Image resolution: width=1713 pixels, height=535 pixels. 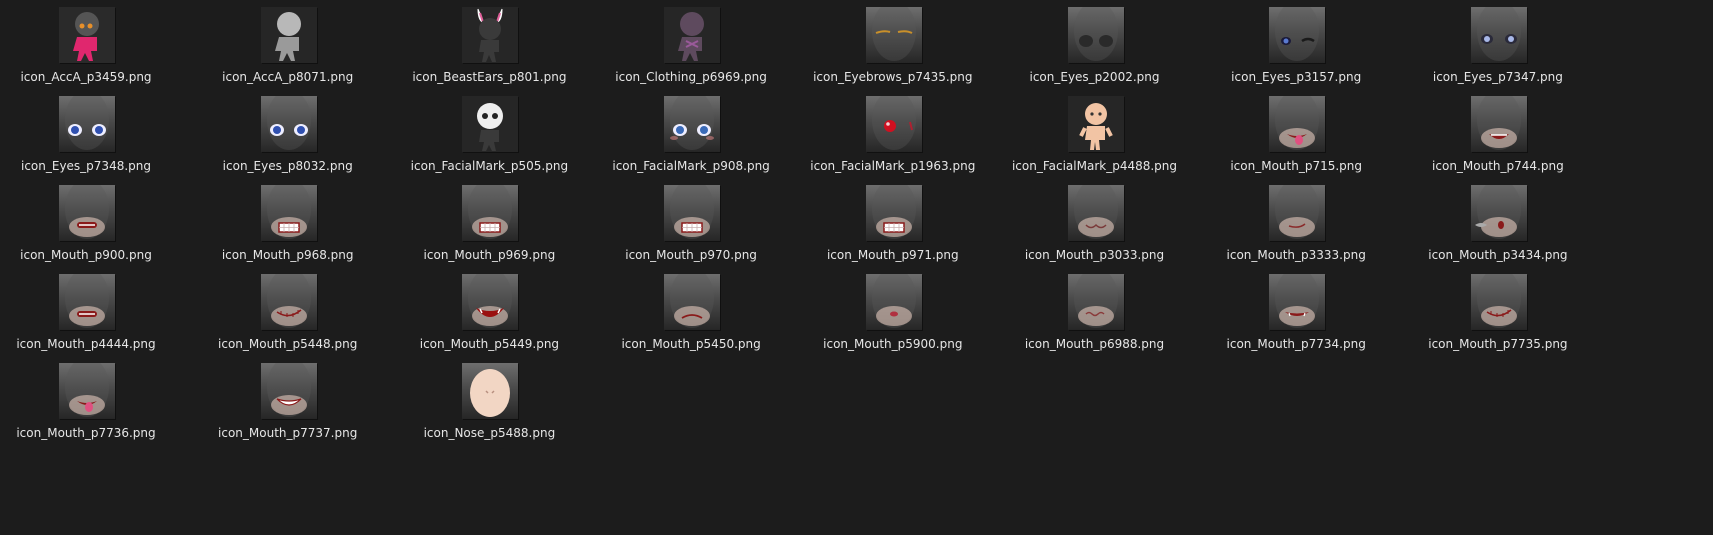 What do you see at coordinates (489, 433) in the screenshot?
I see `file-name-label: icon_Nose_p5488.png` at bounding box center [489, 433].